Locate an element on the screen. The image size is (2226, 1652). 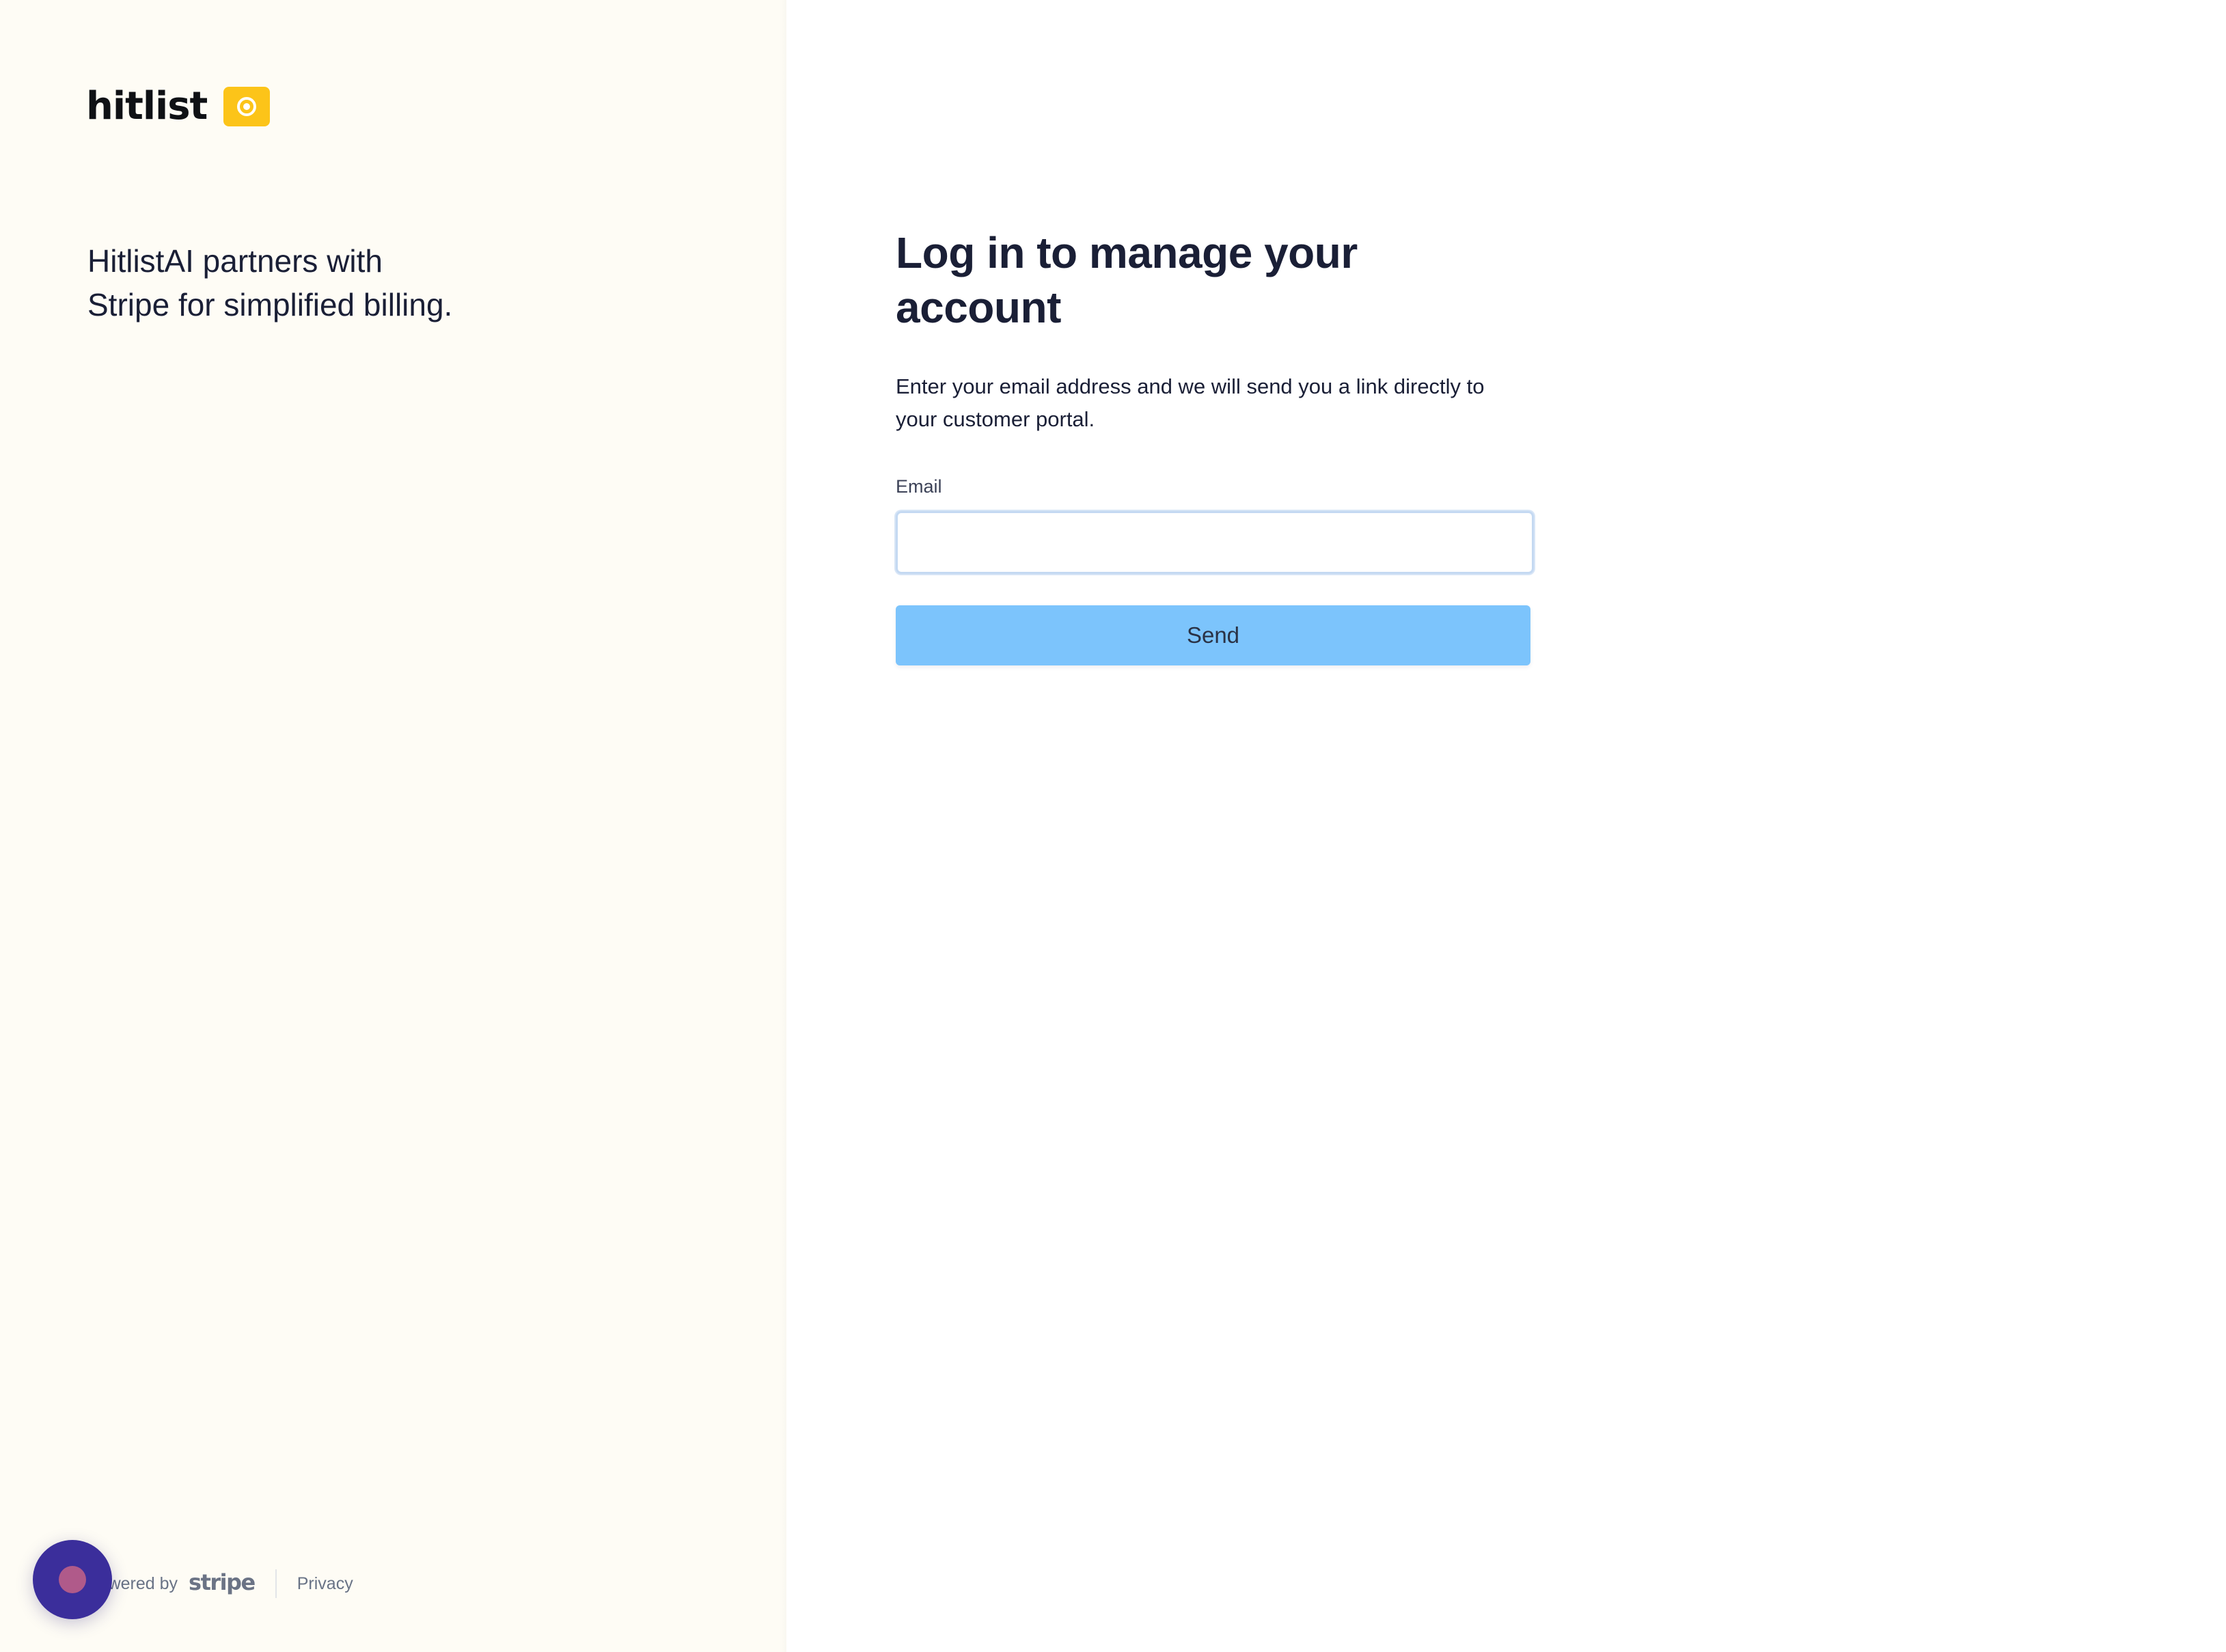
hitlist-logo: hitlist is located at coordinates (179, 106).